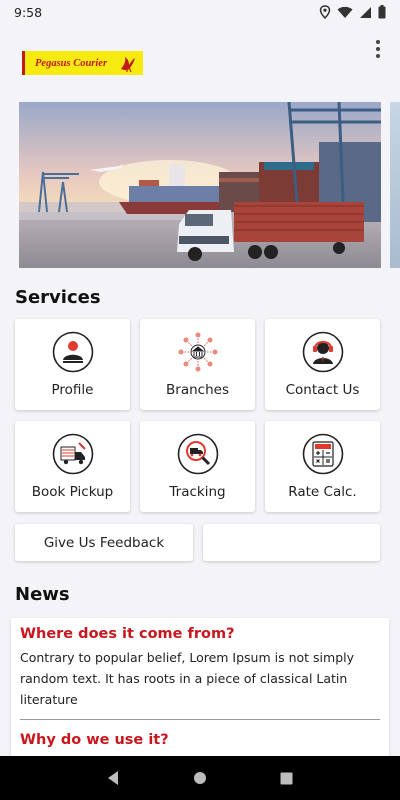 This screenshot has width=400, height=800. I want to click on service-card-branches: Branches, so click(197, 364).